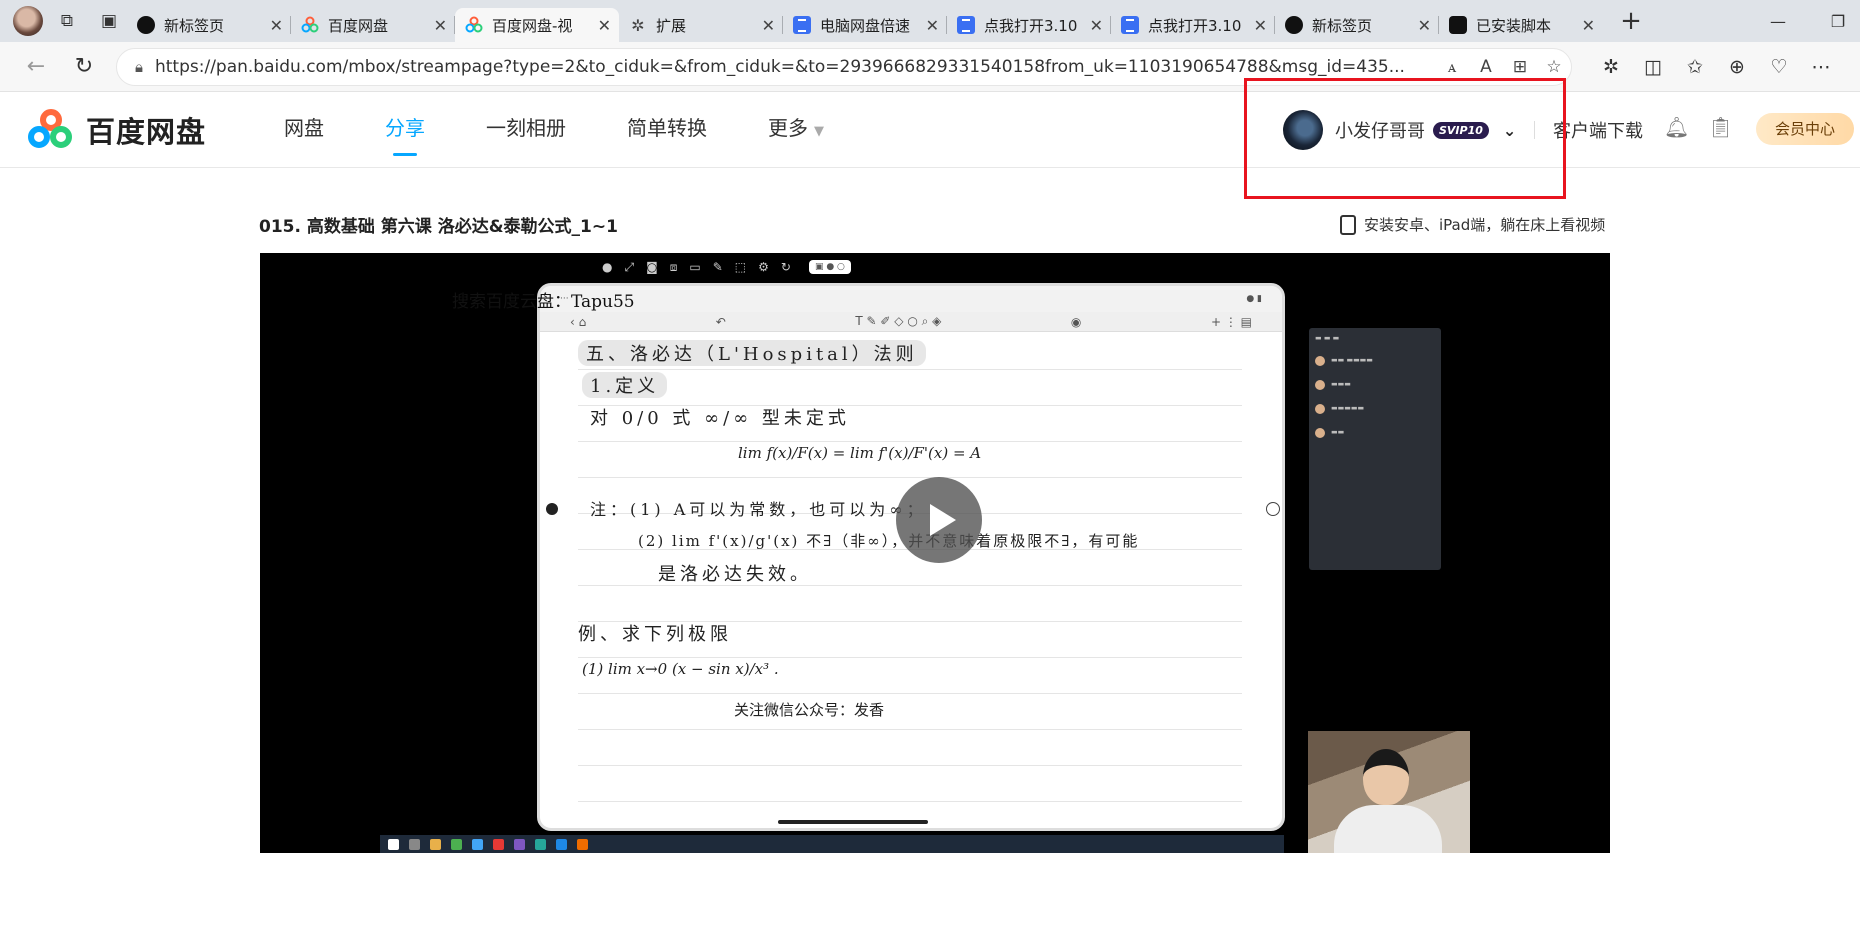  I want to click on back-icon: ←, so click(36, 67).